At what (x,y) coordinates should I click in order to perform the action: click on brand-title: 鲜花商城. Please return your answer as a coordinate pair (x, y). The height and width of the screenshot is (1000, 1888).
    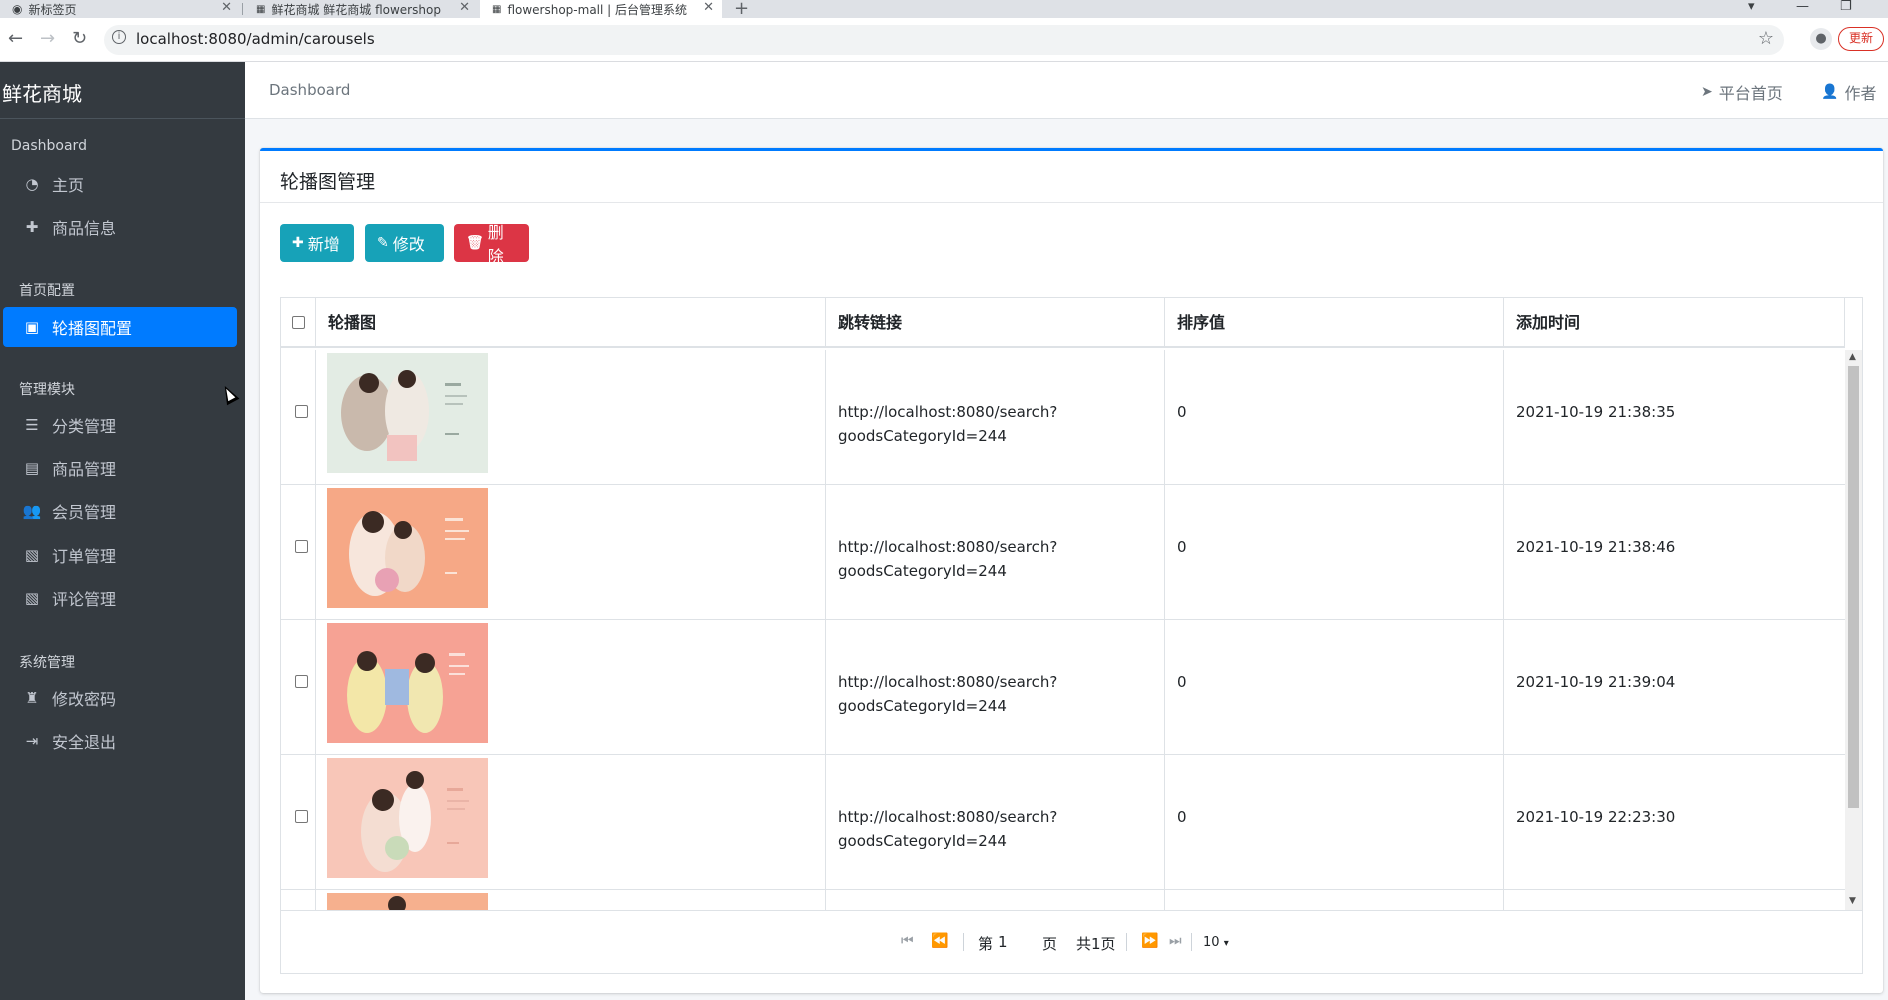
    Looking at the image, I should click on (42, 92).